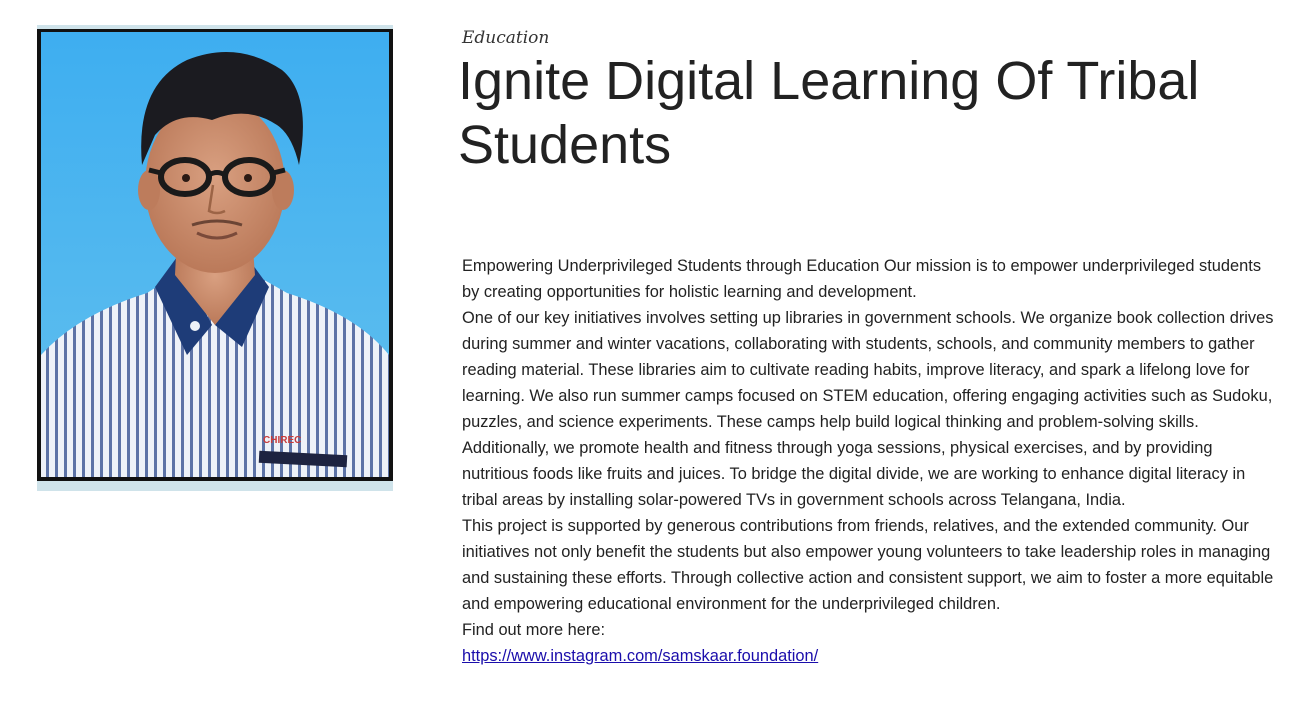 Image resolution: width=1303 pixels, height=714 pixels. What do you see at coordinates (534, 630) in the screenshot?
I see `paragraph-find-out: Find out more here:` at bounding box center [534, 630].